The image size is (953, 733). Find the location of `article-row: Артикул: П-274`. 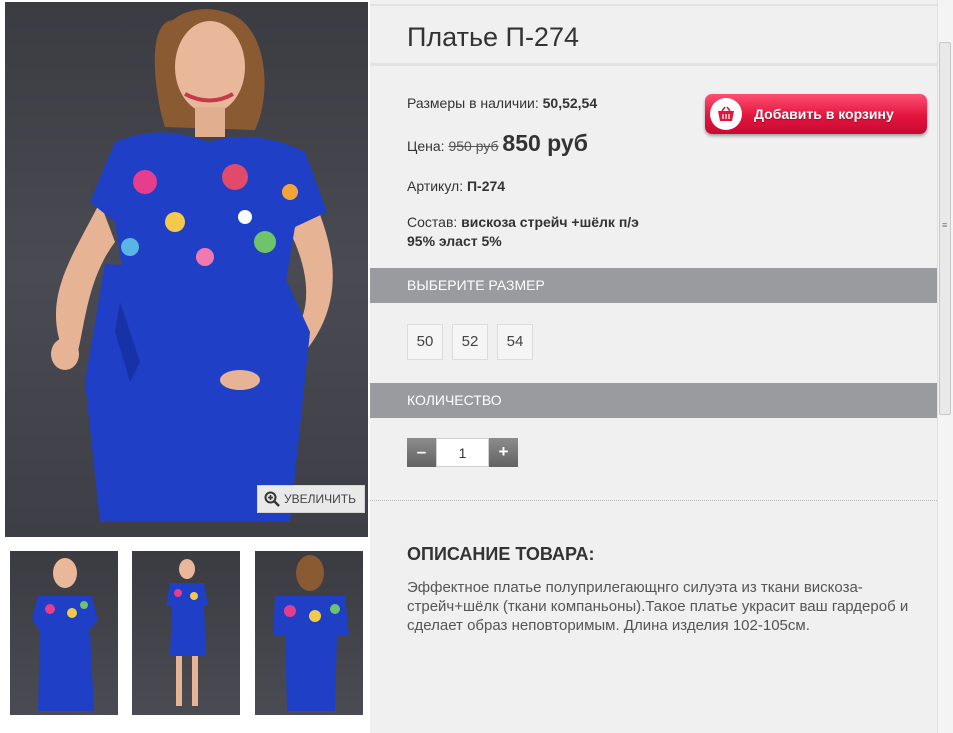

article-row: Артикул: П-274 is located at coordinates (456, 186).